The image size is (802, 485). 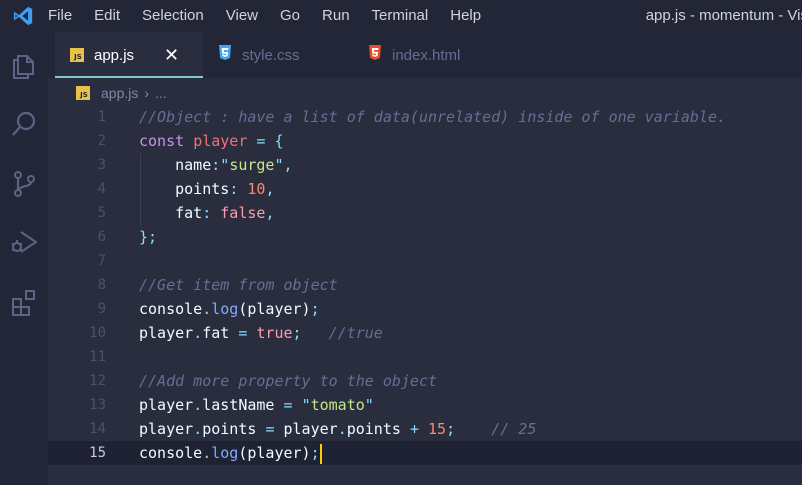 I want to click on tab-label: app.js, so click(x=114, y=55).